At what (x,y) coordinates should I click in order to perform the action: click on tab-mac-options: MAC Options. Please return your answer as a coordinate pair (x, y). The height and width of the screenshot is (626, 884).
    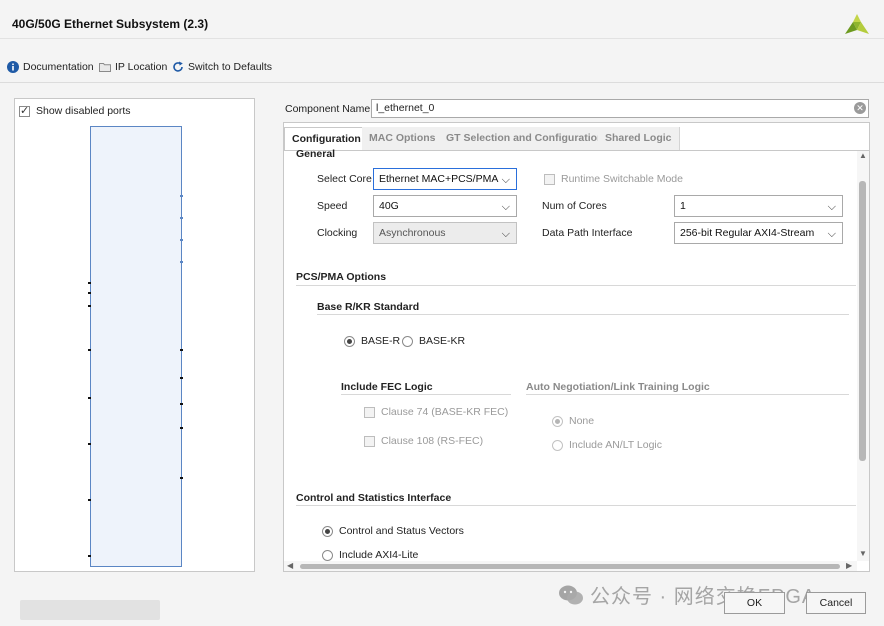
    Looking at the image, I should click on (403, 139).